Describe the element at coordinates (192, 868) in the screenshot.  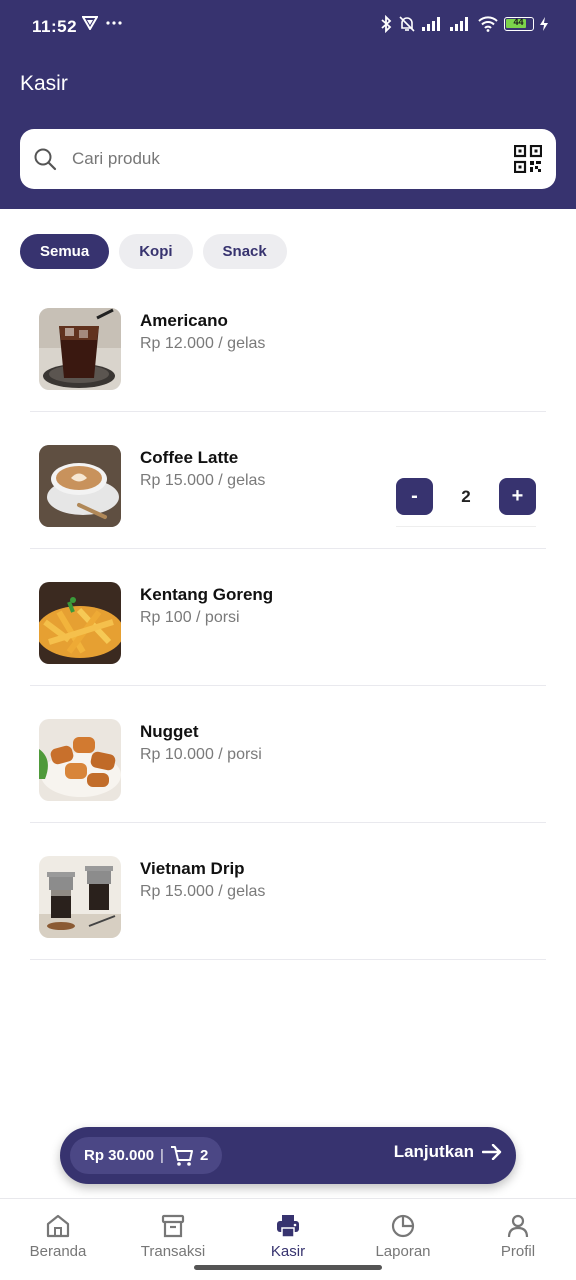
I see `product-name: Vietnam Drip` at that location.